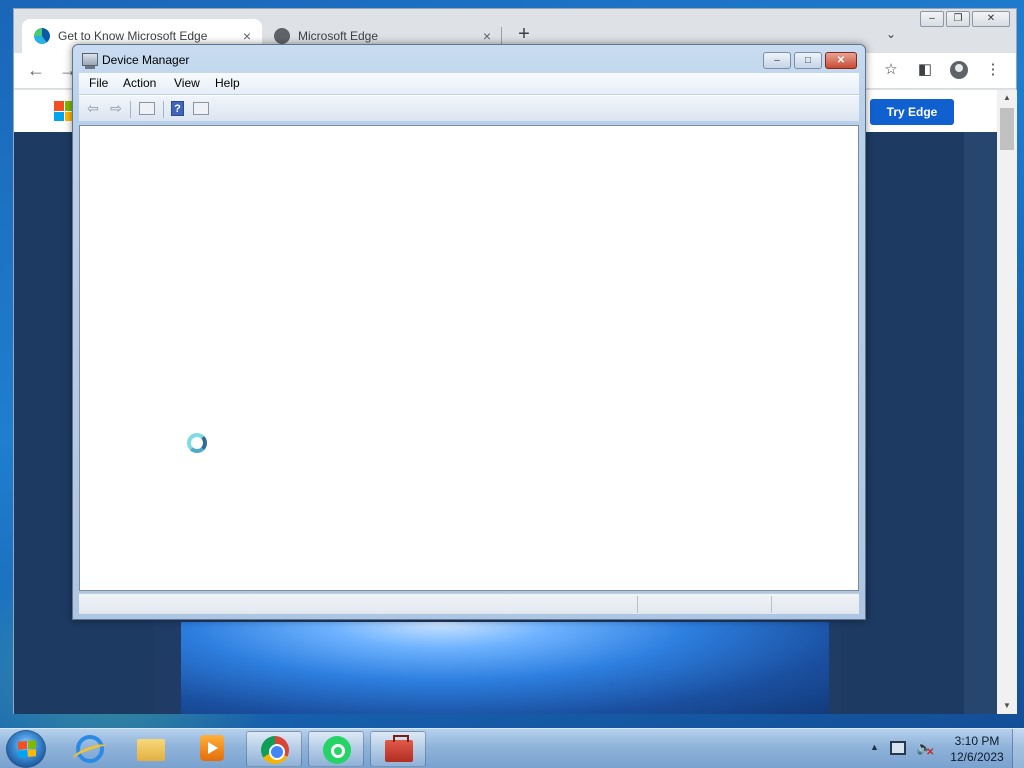 This screenshot has width=1024, height=768. What do you see at coordinates (959, 70) in the screenshot?
I see `profile-icon` at bounding box center [959, 70].